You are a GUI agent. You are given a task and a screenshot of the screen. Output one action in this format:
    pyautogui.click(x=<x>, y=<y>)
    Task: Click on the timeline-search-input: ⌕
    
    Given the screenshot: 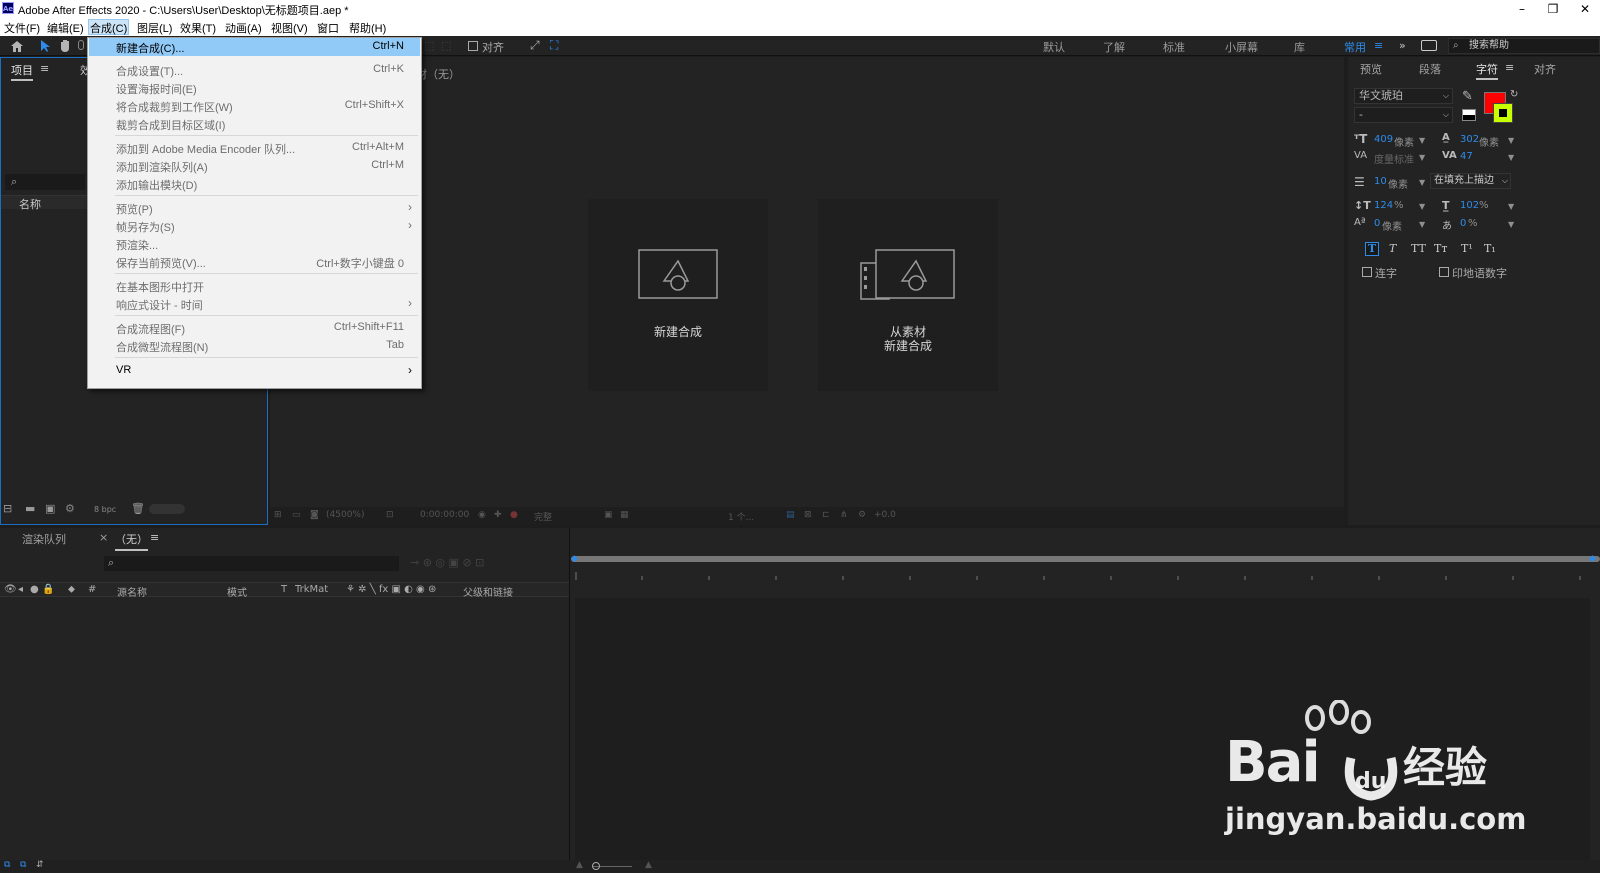 What is the action you would take?
    pyautogui.click(x=251, y=563)
    